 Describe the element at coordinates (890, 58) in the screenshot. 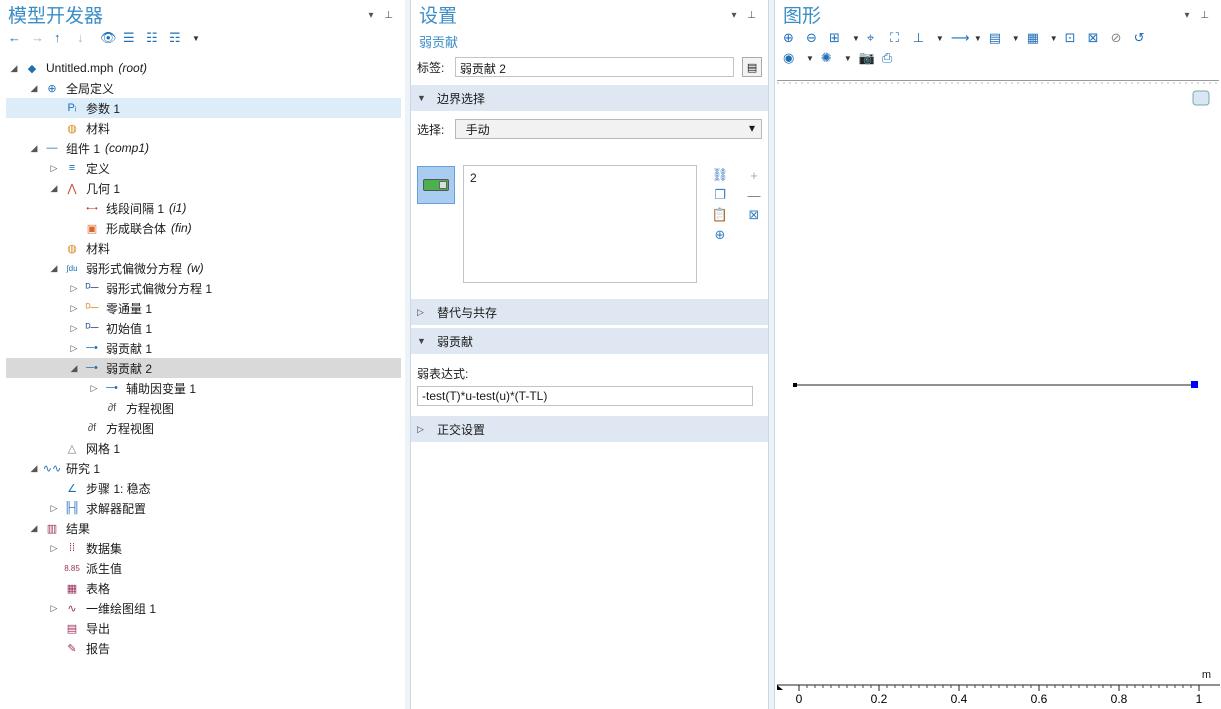

I see `print-icon: ⎙` at that location.